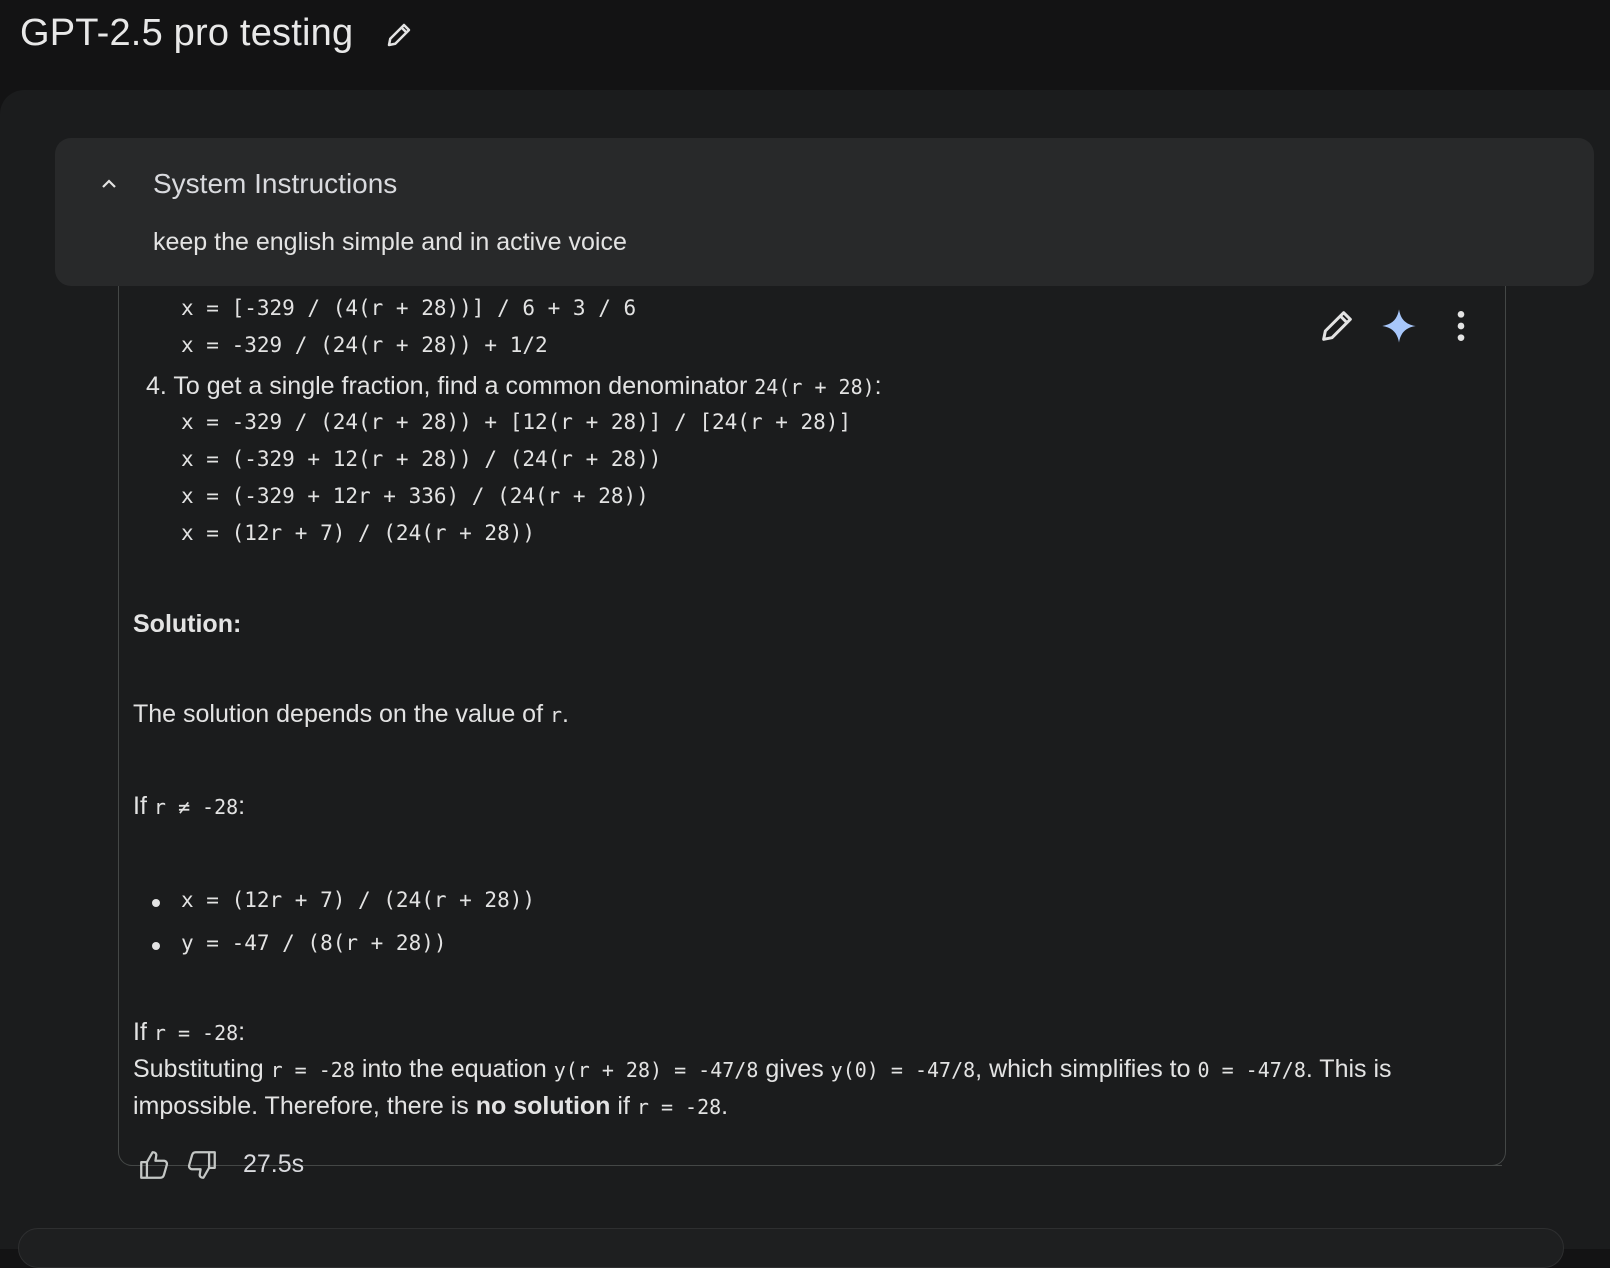 This screenshot has width=1610, height=1268. I want to click on text: if, so click(623, 1106).